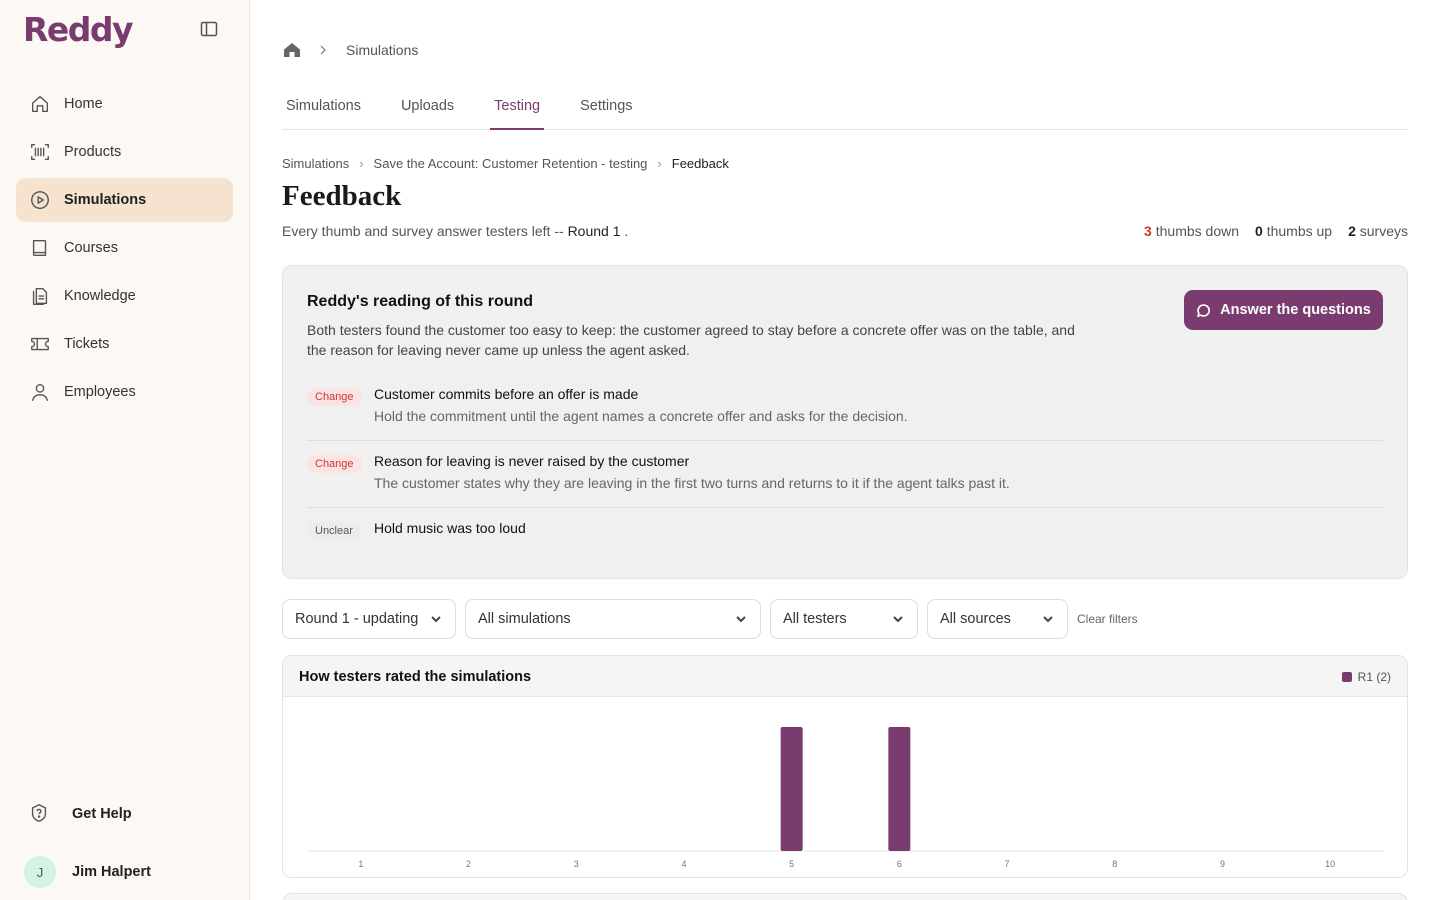 The height and width of the screenshot is (900, 1440). I want to click on sidebar-item-employees: Employees, so click(124, 392).